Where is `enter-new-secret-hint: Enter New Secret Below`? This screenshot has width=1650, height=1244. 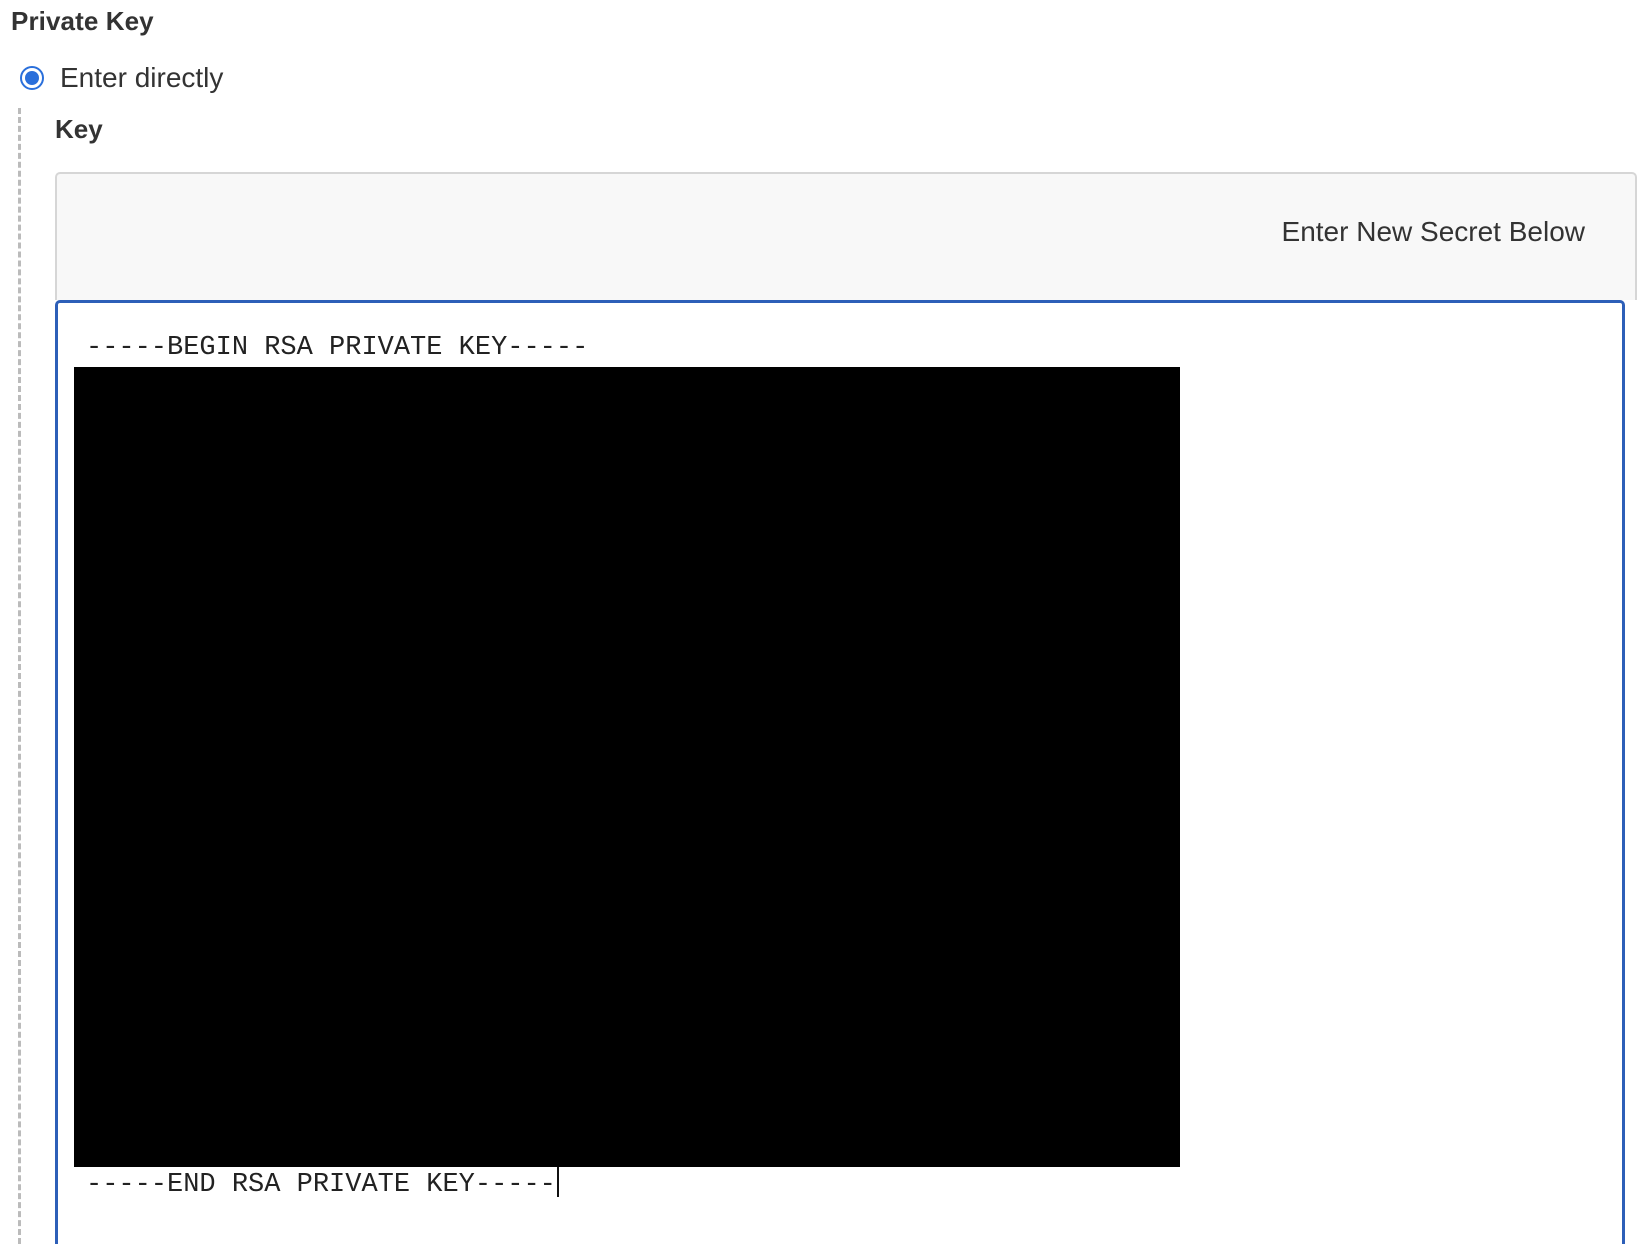 enter-new-secret-hint: Enter New Secret Below is located at coordinates (1433, 231).